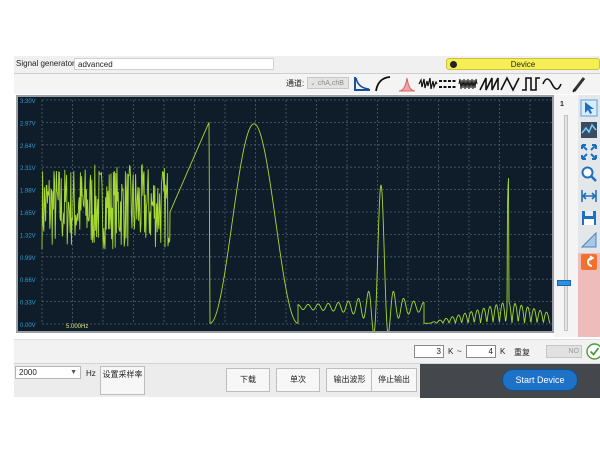 The height and width of the screenshot is (450, 600). I want to click on gaussian-pulse-button, so click(407, 84).